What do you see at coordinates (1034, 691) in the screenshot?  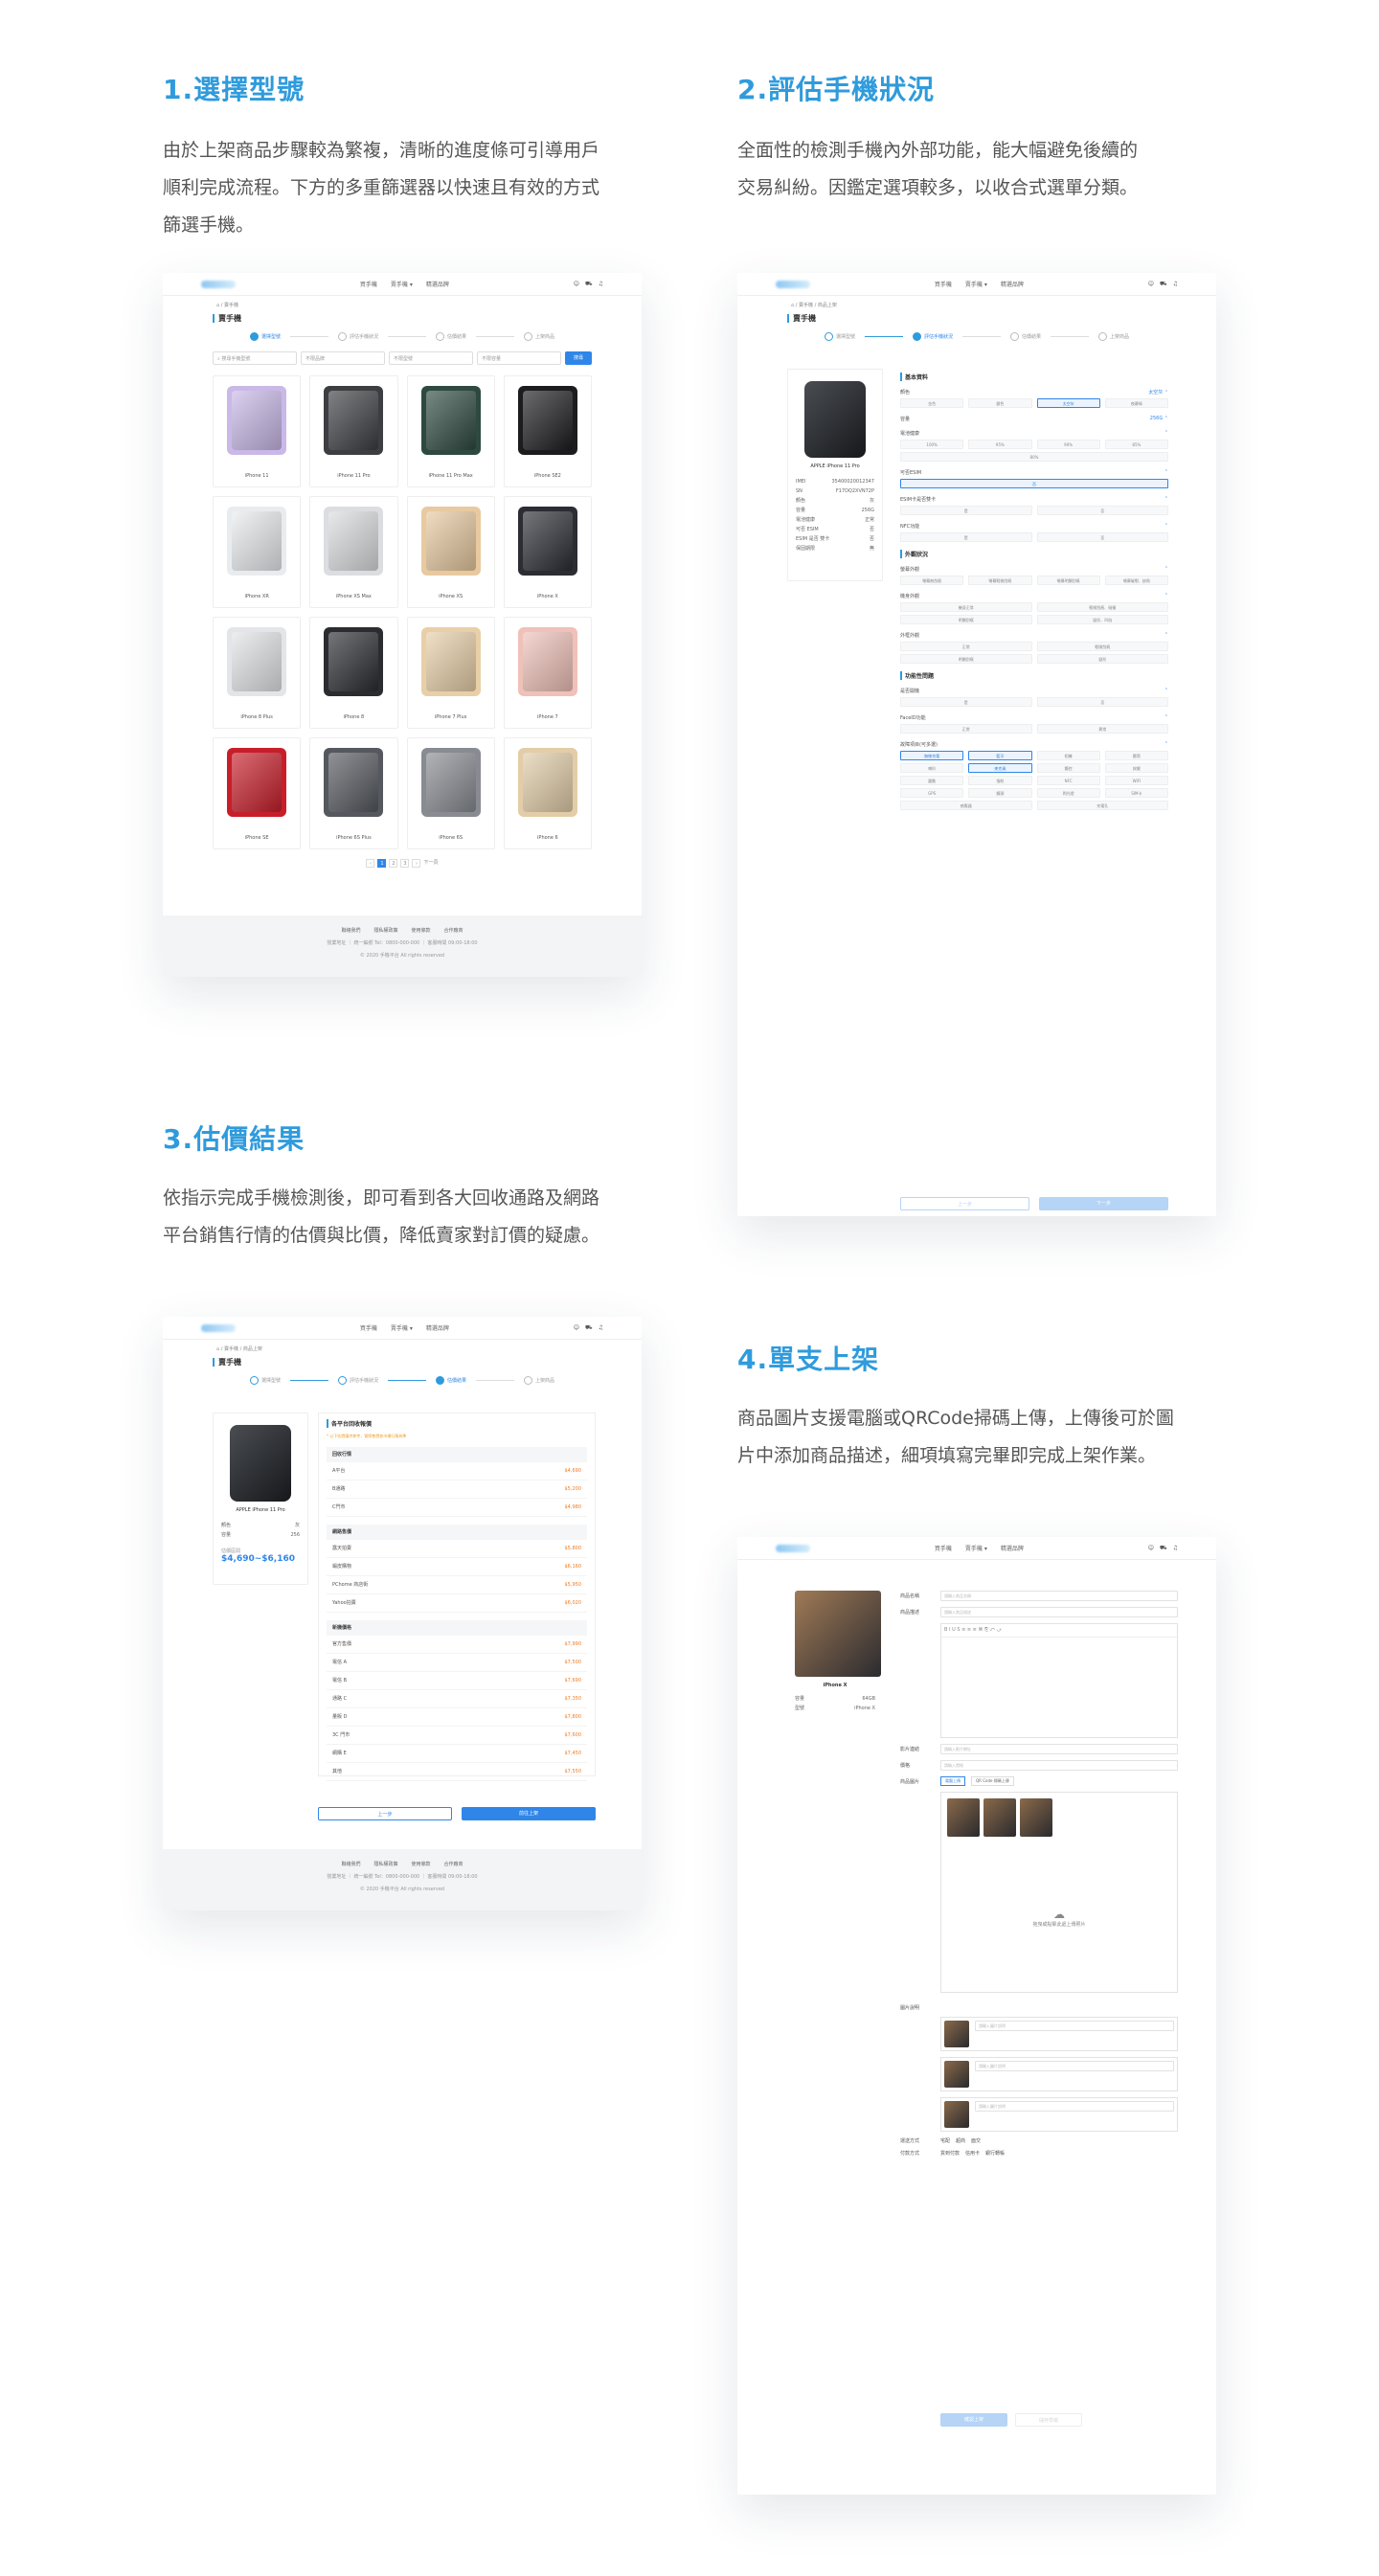 I see `question-label: 是否開機 ⌃` at bounding box center [1034, 691].